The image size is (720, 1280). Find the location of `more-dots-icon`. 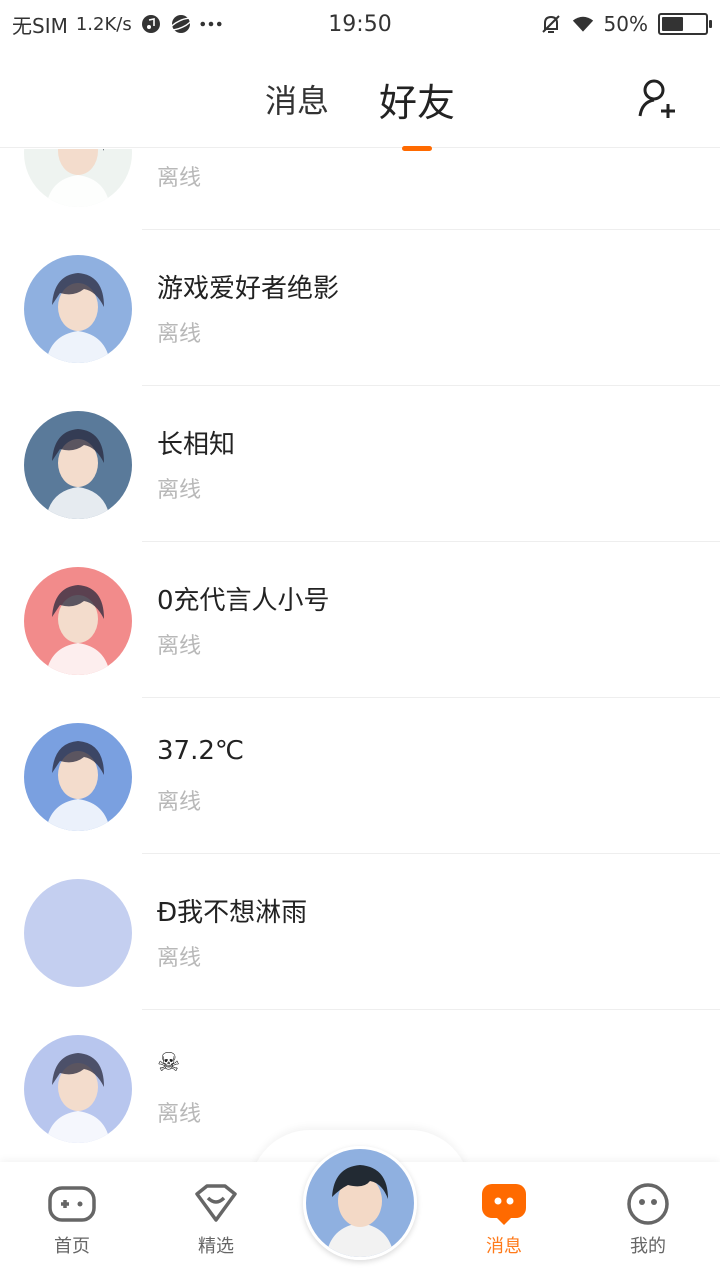

more-dots-icon is located at coordinates (211, 24).